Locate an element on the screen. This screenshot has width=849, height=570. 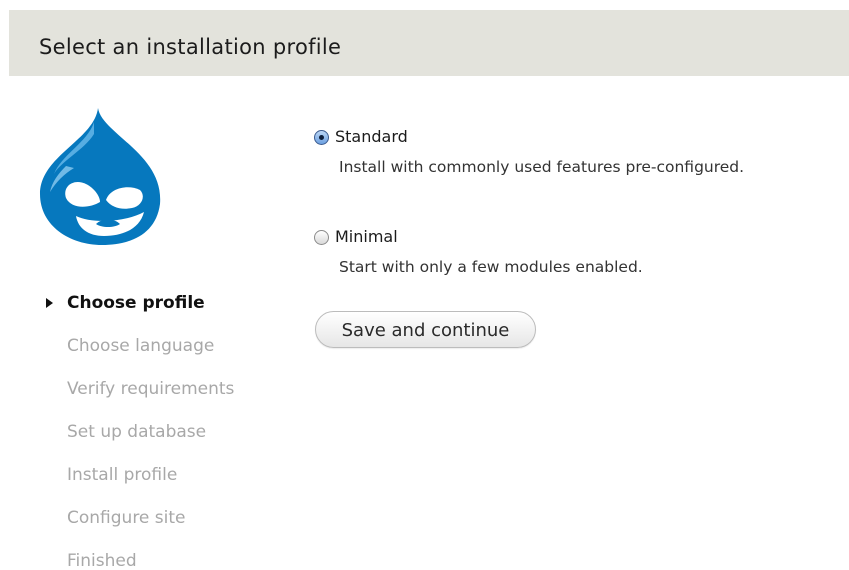
standard-radio is located at coordinates (321, 137).